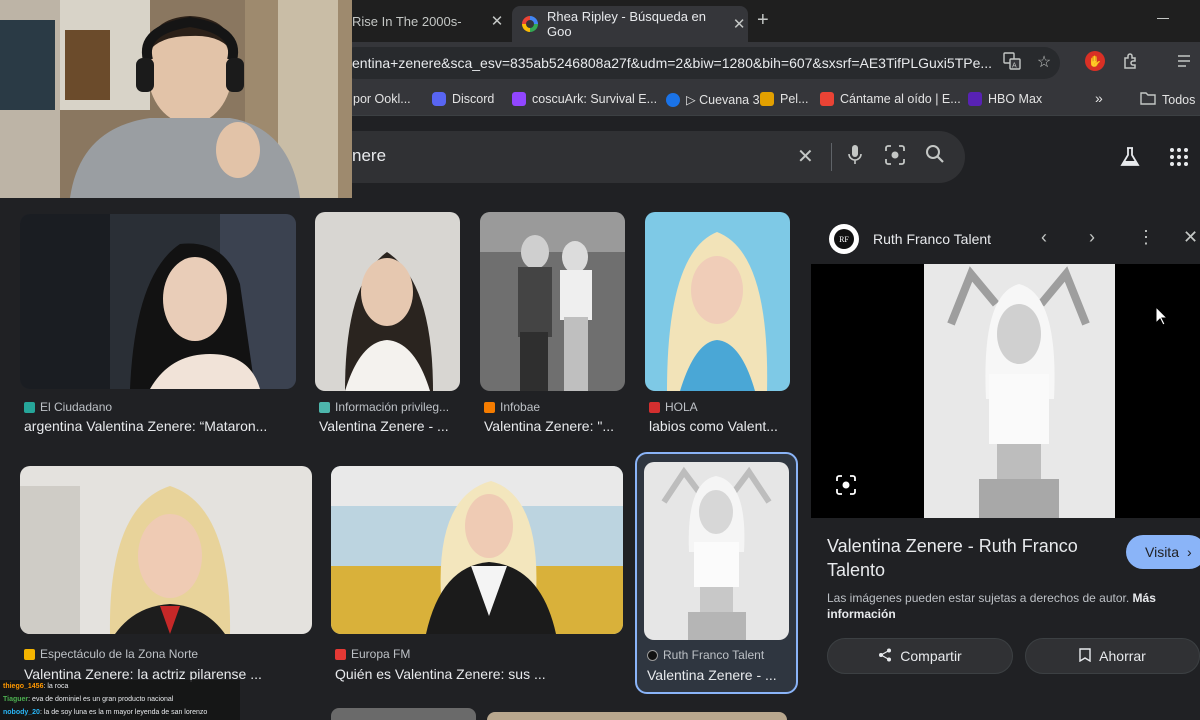  I want to click on panel-title: Valentina Zenere - Ruth Franco Talento, so click(967, 558).